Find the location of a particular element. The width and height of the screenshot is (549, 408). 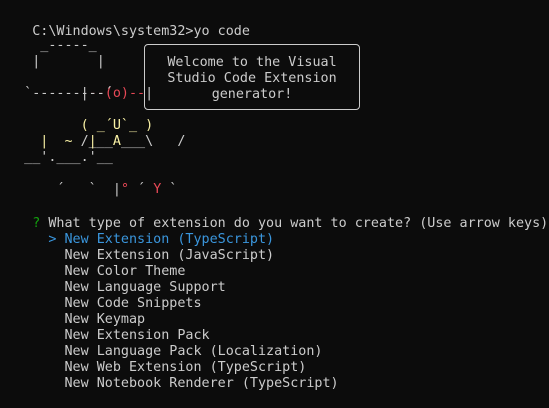

prompt-path: C:\Windows\system32> is located at coordinates (113, 31).